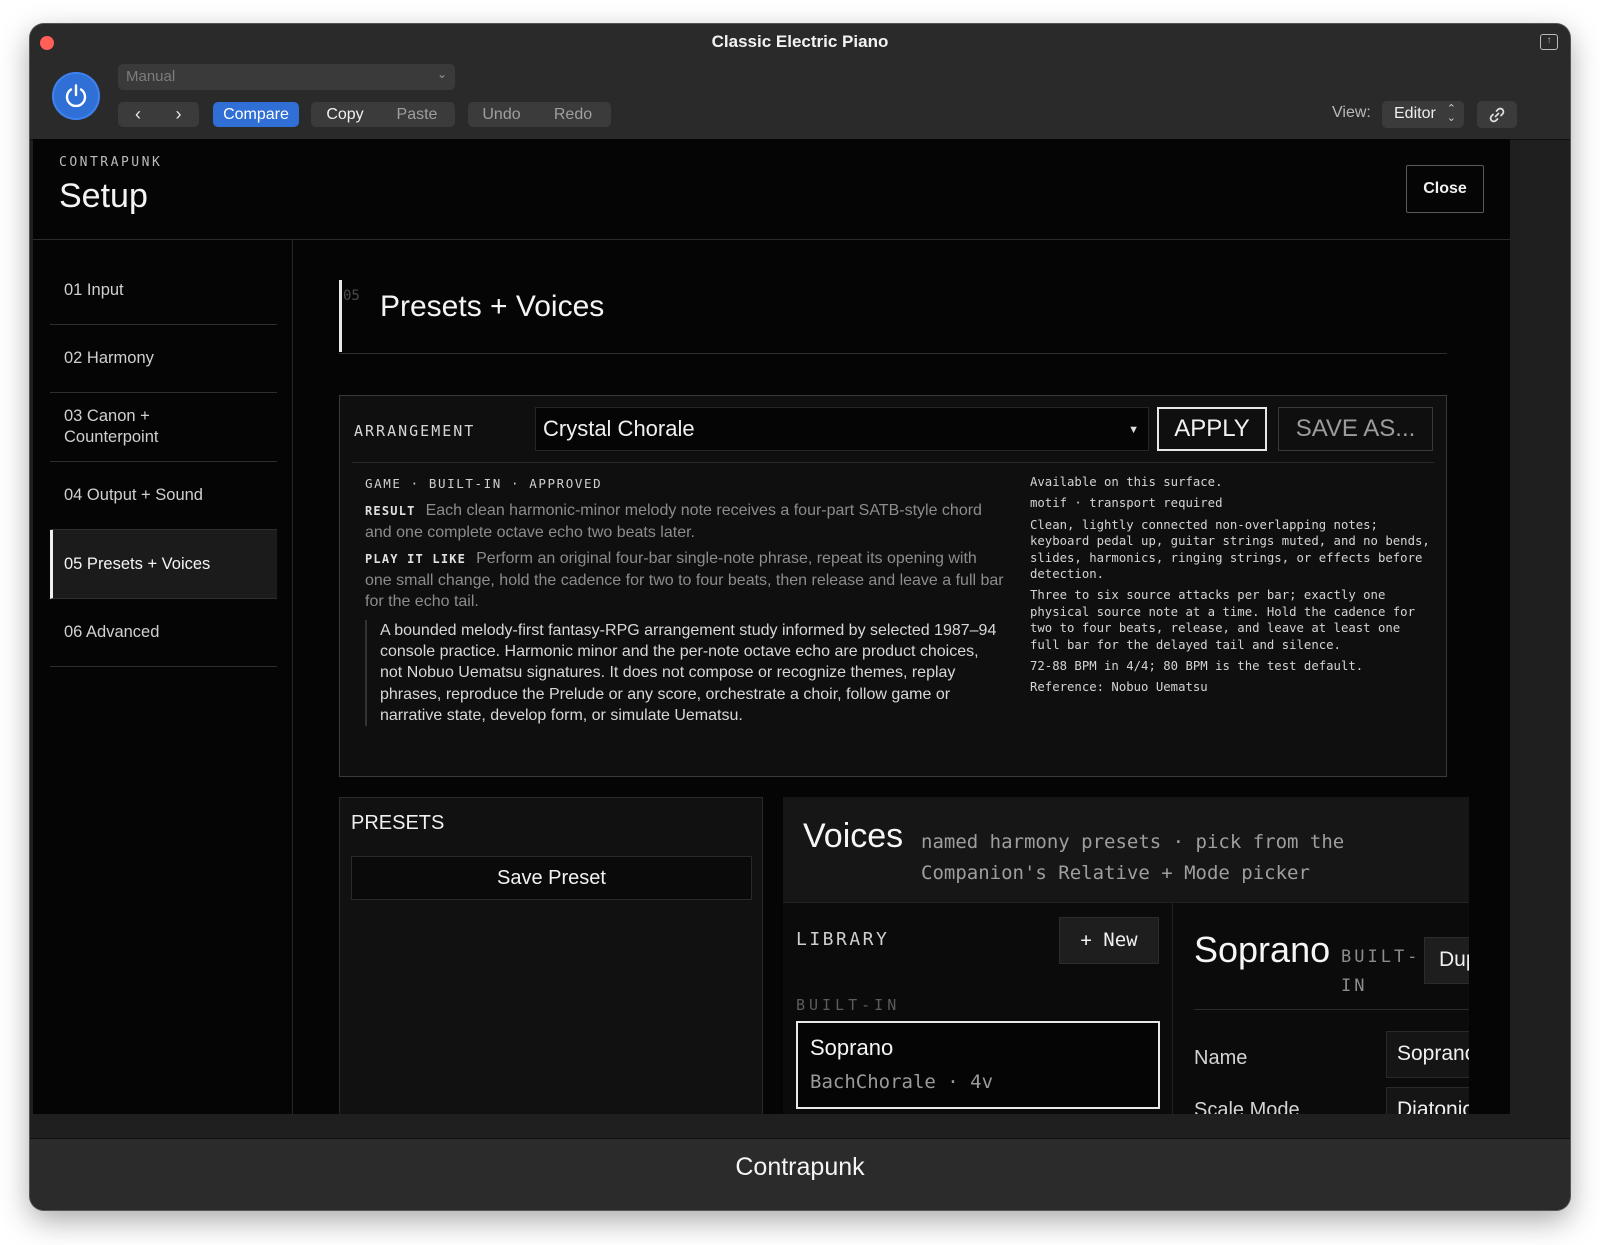  Describe the element at coordinates (1351, 112) in the screenshot. I see `view-label: View:` at that location.